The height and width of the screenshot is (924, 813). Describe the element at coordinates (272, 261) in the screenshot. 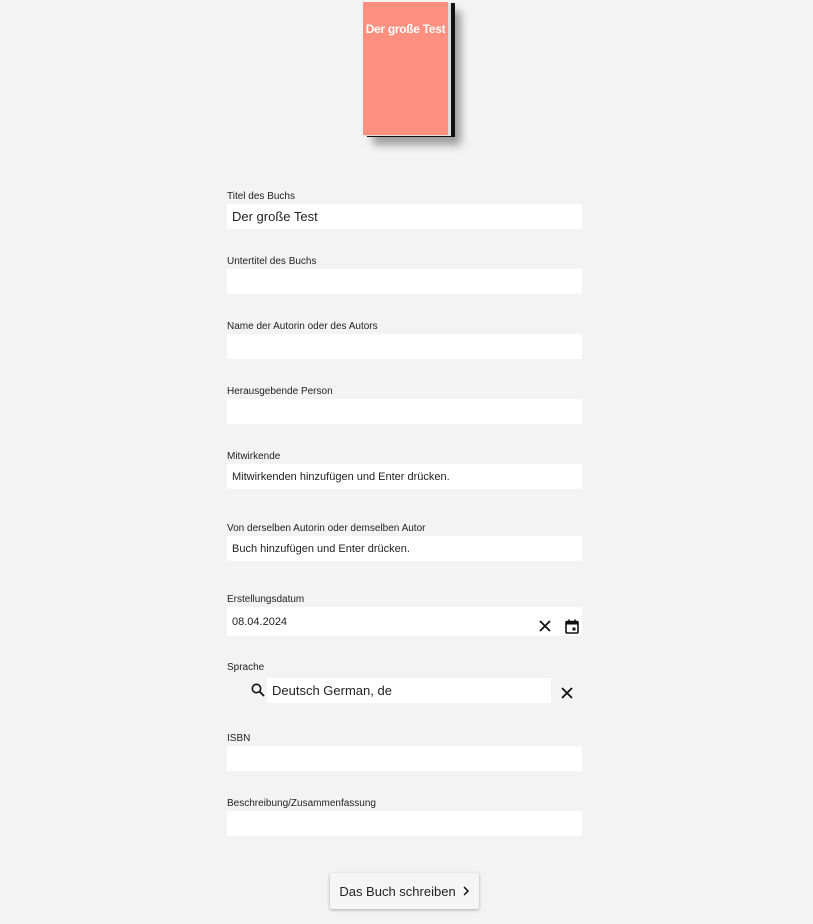

I see `subtitle-label: Untertitel des Buchs` at that location.